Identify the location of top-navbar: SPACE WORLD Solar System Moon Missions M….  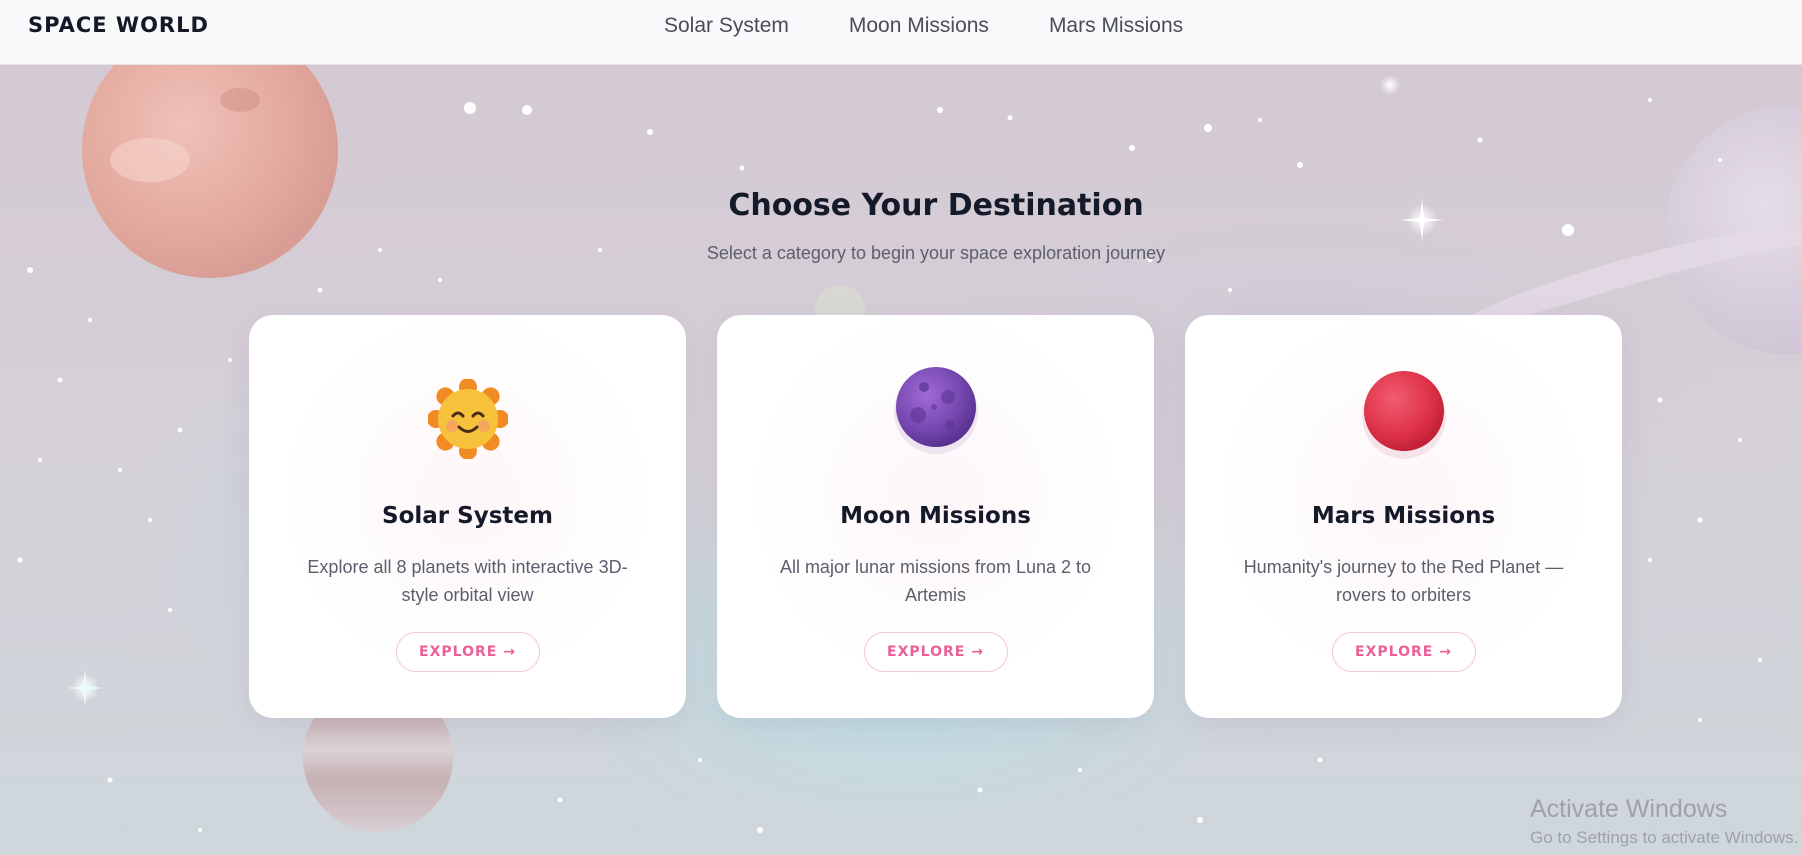
(901, 32).